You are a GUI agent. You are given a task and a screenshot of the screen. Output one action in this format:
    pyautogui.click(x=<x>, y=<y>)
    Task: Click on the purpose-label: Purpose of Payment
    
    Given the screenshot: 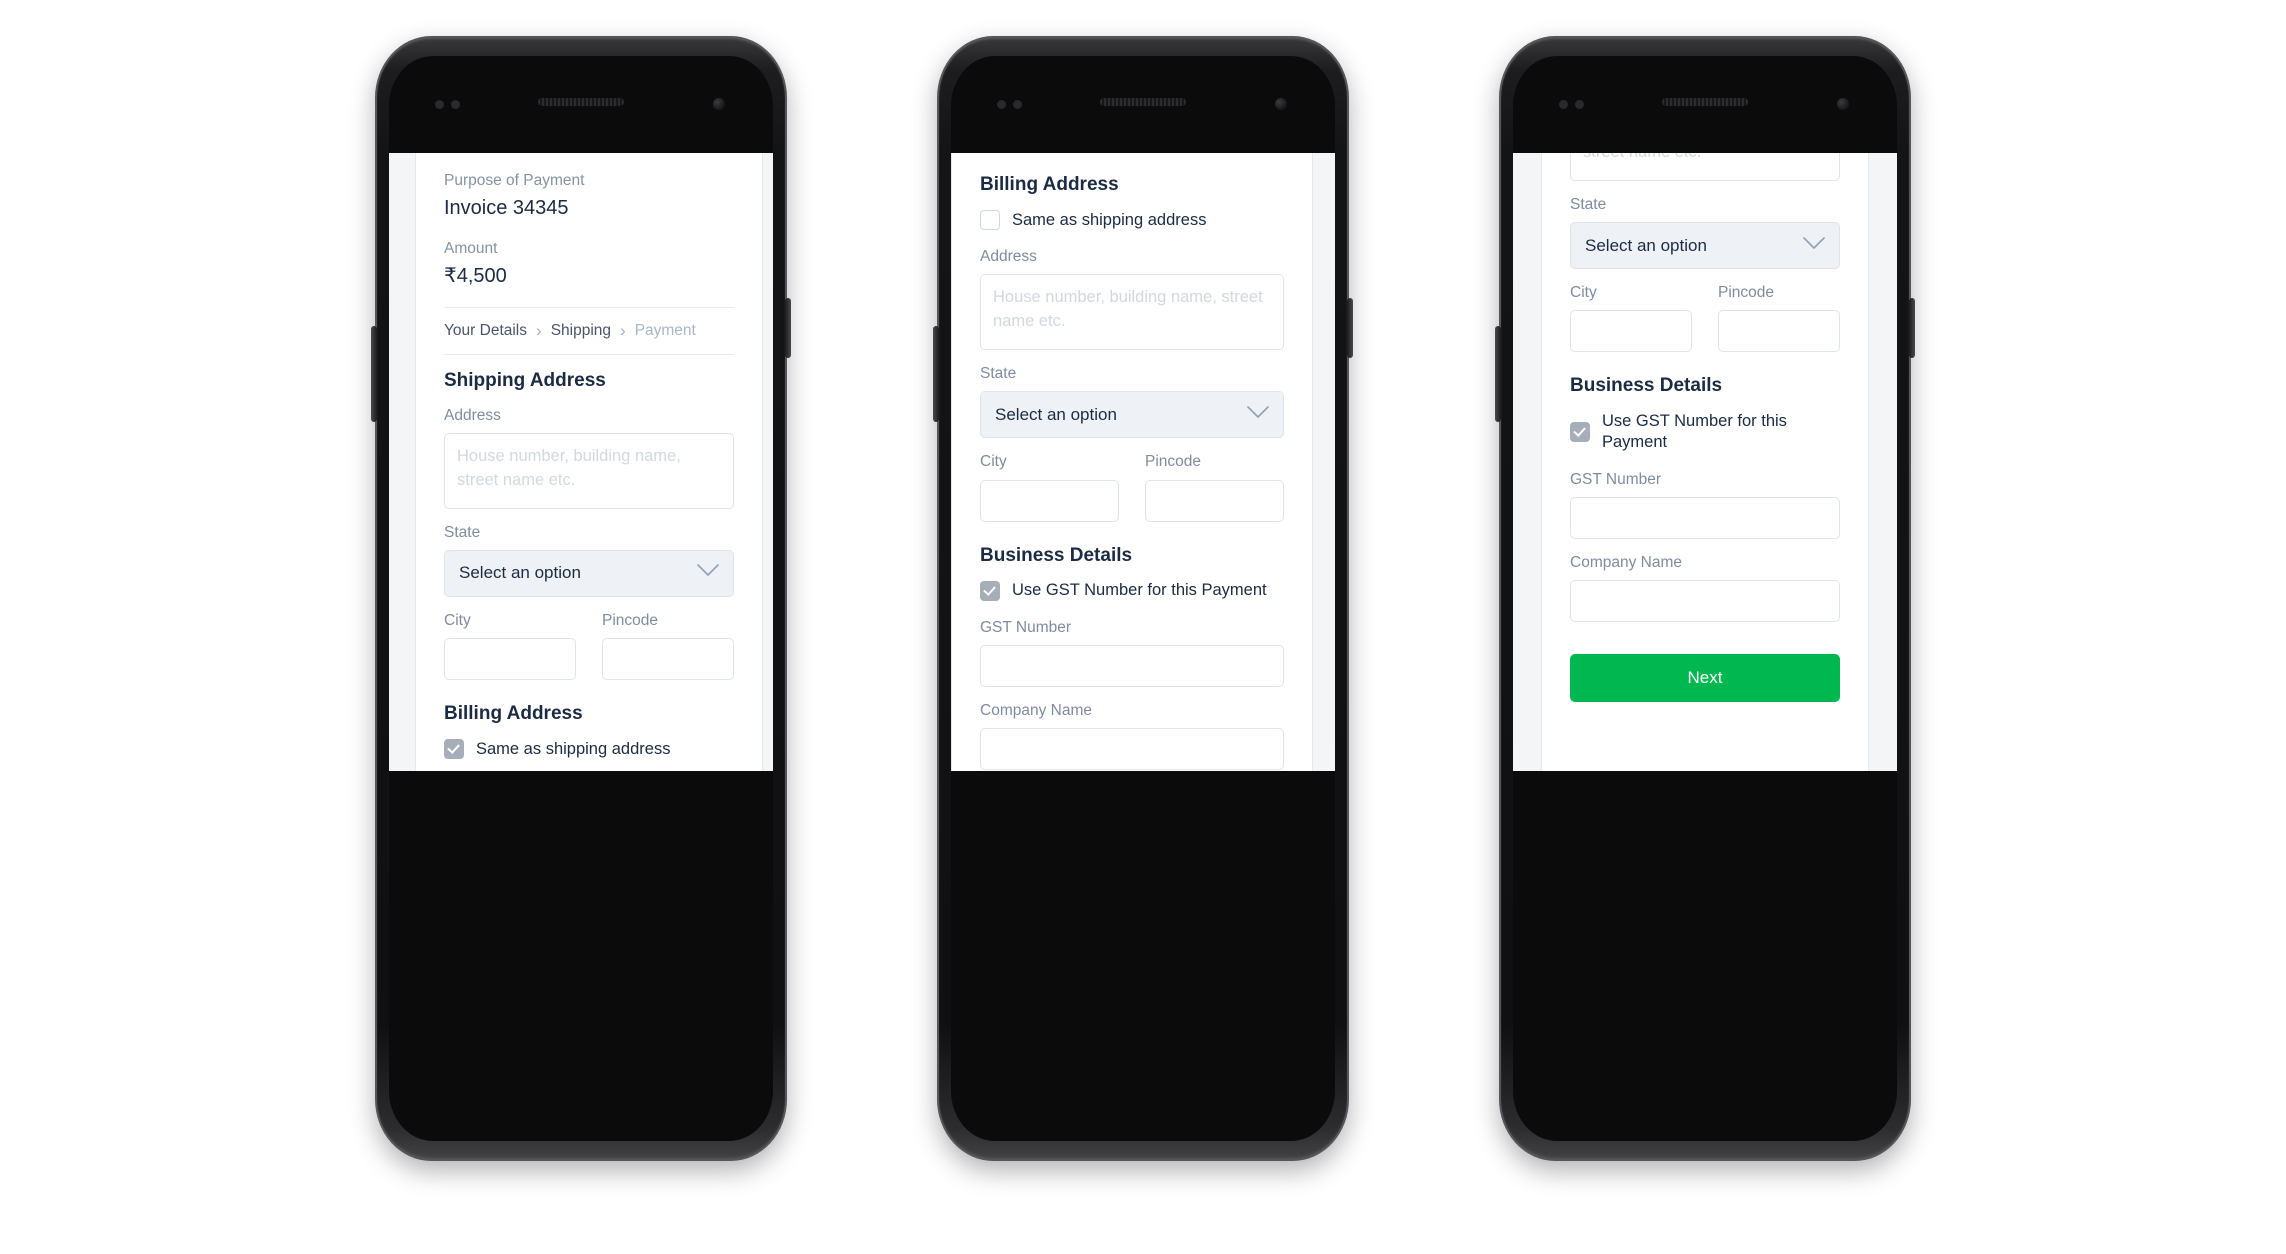 What is the action you would take?
    pyautogui.click(x=514, y=180)
    